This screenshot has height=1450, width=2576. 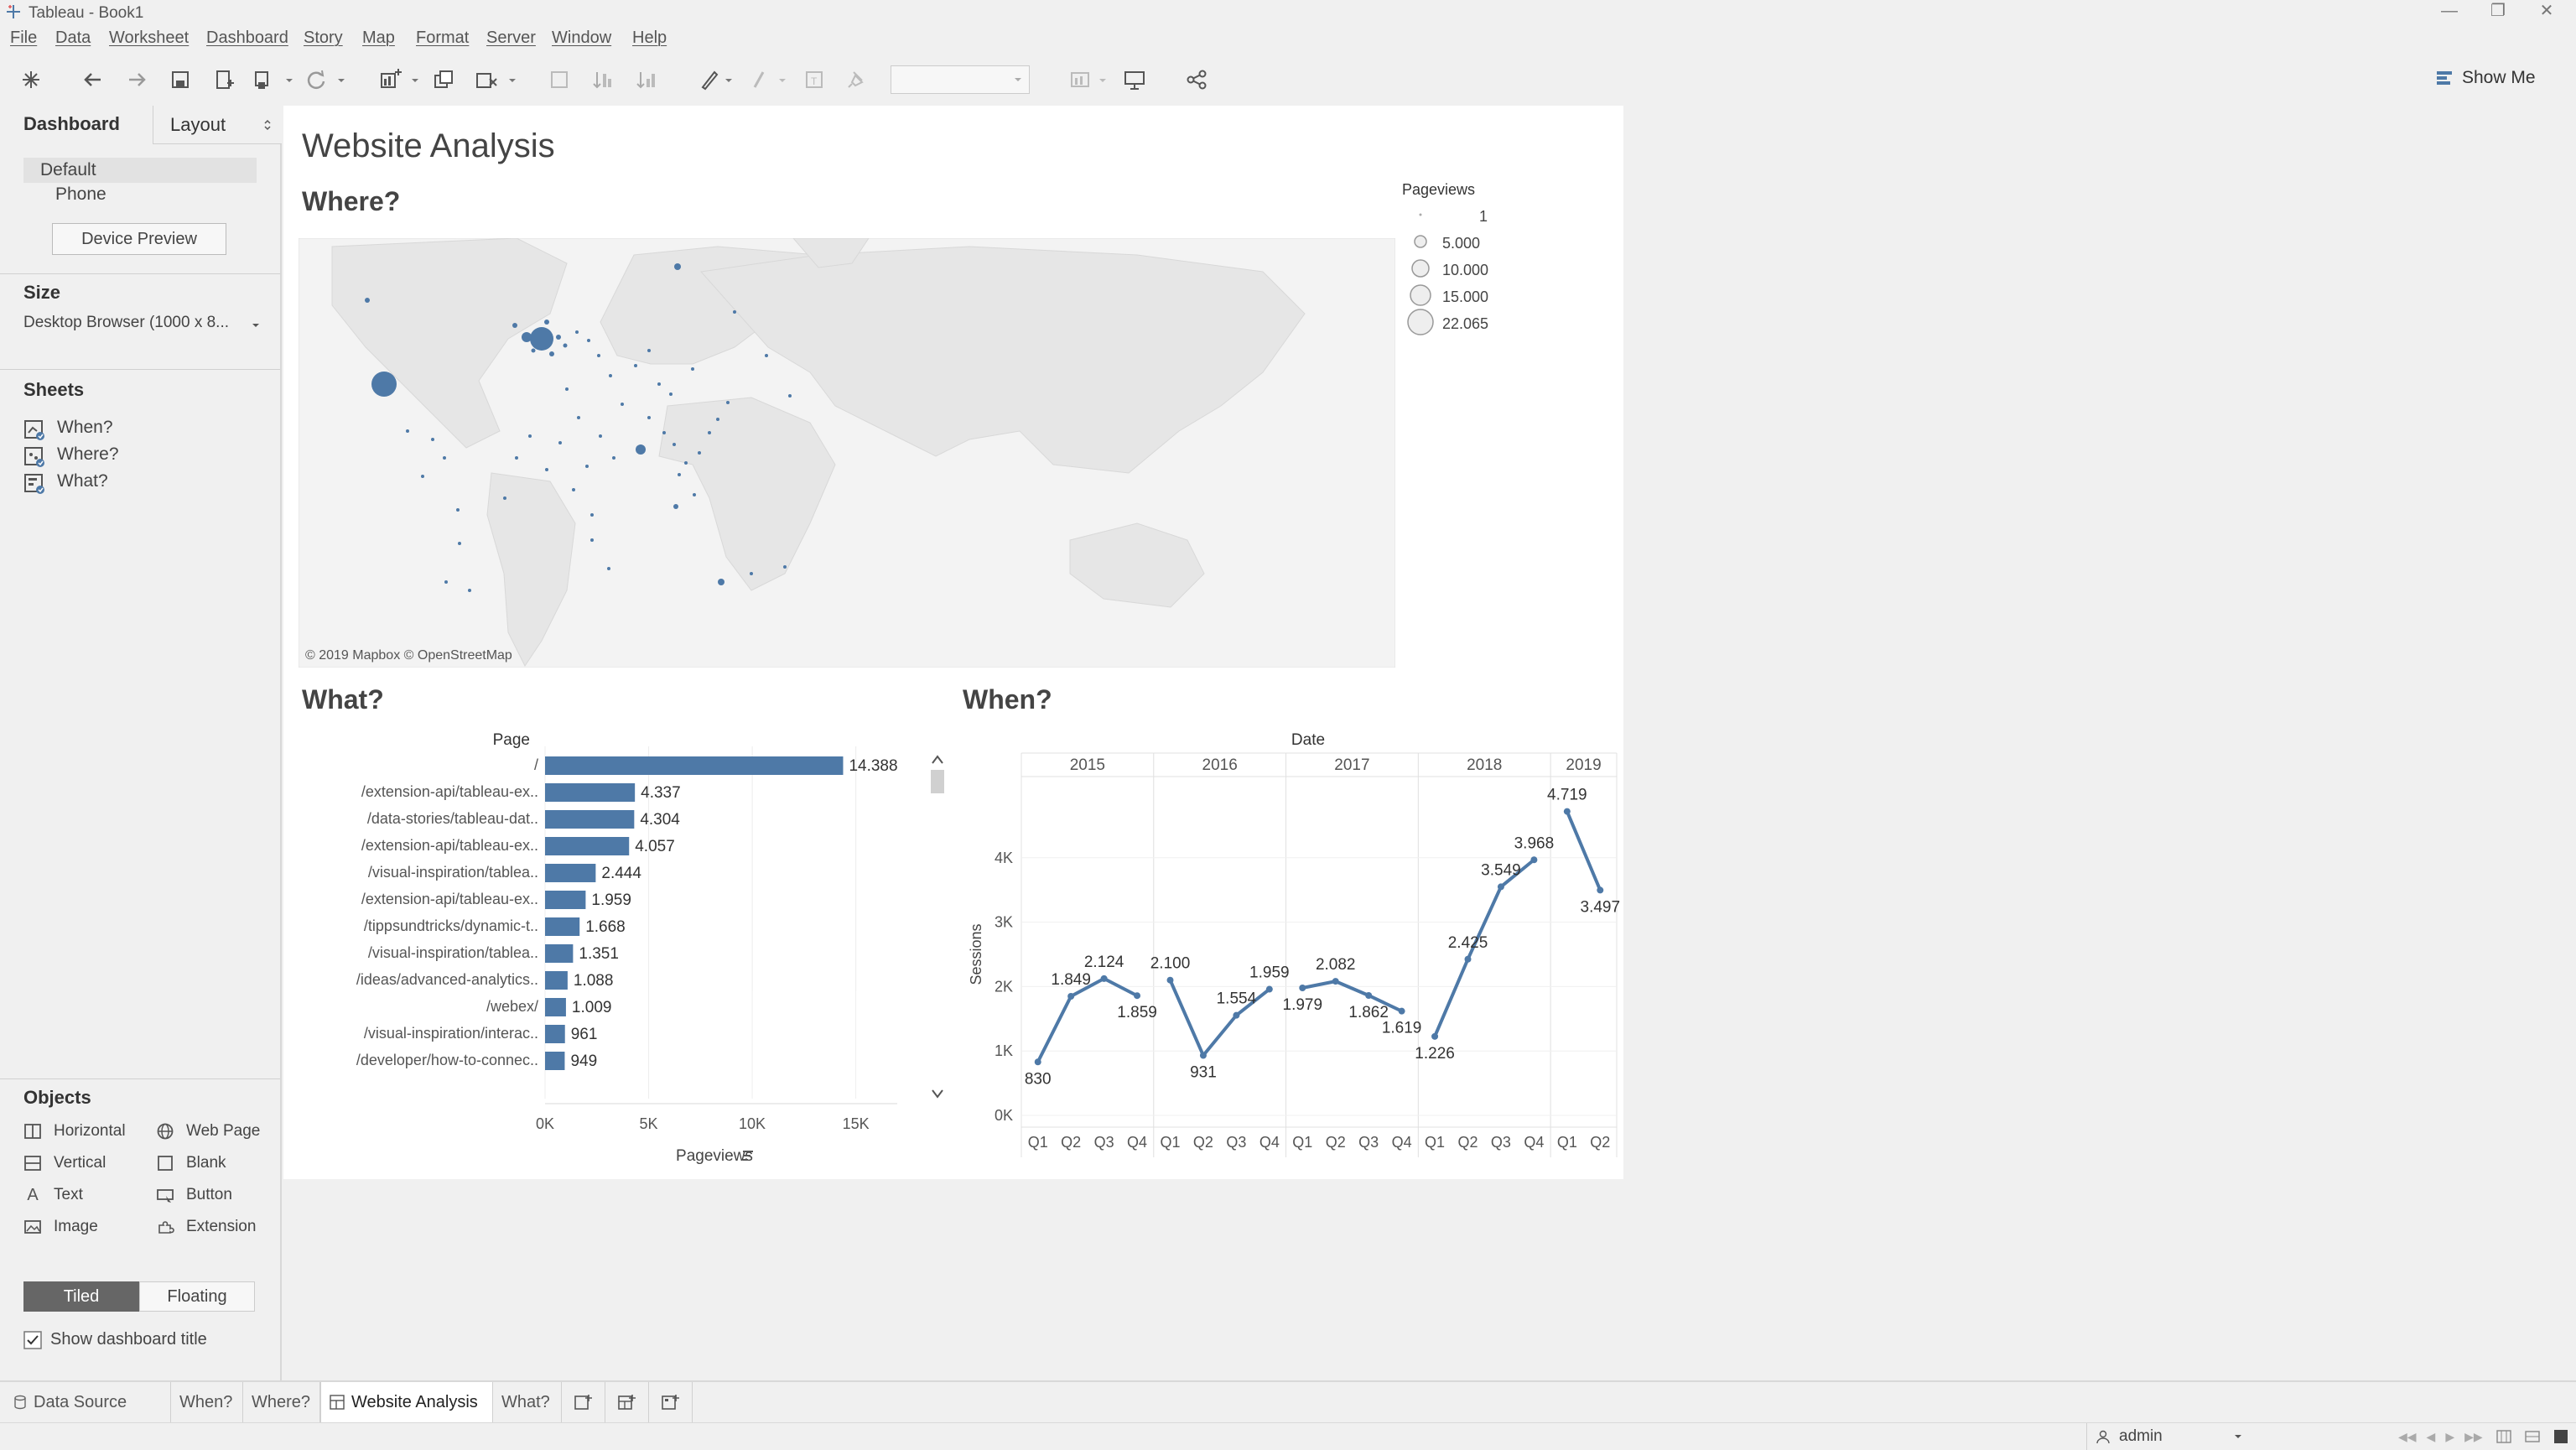 I want to click on menu-window: Window, so click(x=581, y=38).